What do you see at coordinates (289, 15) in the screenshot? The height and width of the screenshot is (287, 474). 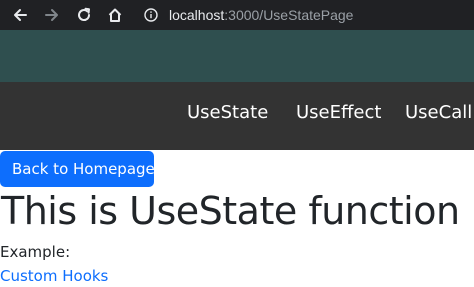 I see `url-path: :3000/UseStatePage` at bounding box center [289, 15].